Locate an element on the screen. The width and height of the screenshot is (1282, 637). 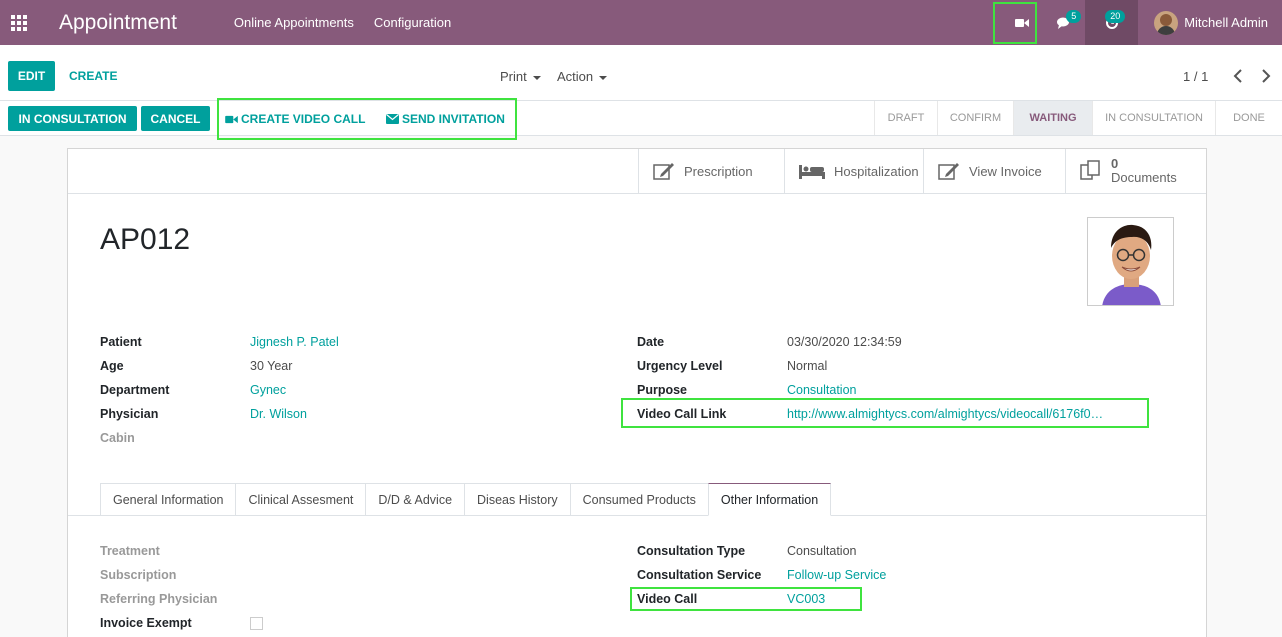
consultation-type-label: Consultation Type is located at coordinates (691, 551).